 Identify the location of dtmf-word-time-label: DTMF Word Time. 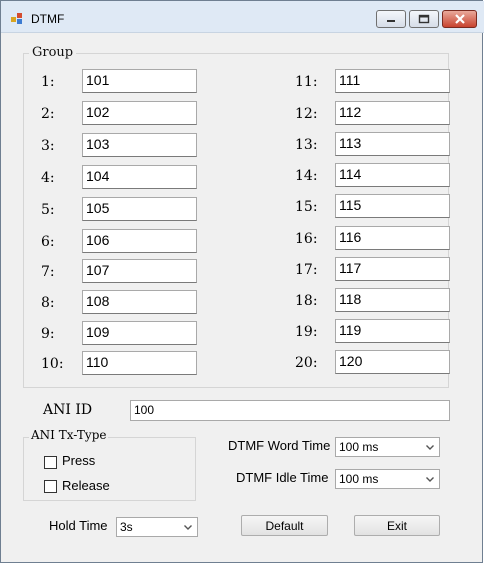
(279, 445).